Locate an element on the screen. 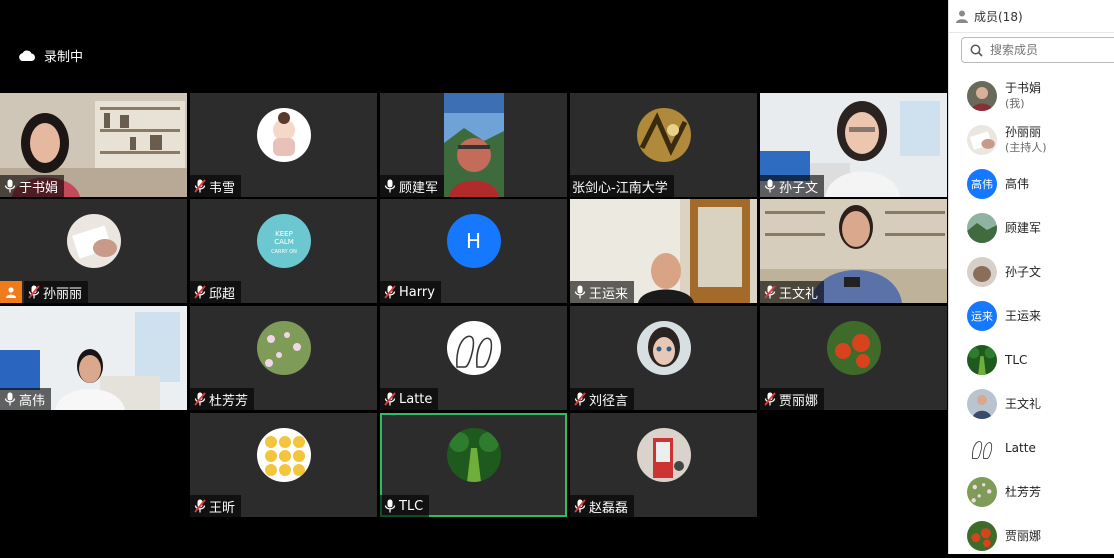  members-header: 成员(18) is located at coordinates (1031, 16).